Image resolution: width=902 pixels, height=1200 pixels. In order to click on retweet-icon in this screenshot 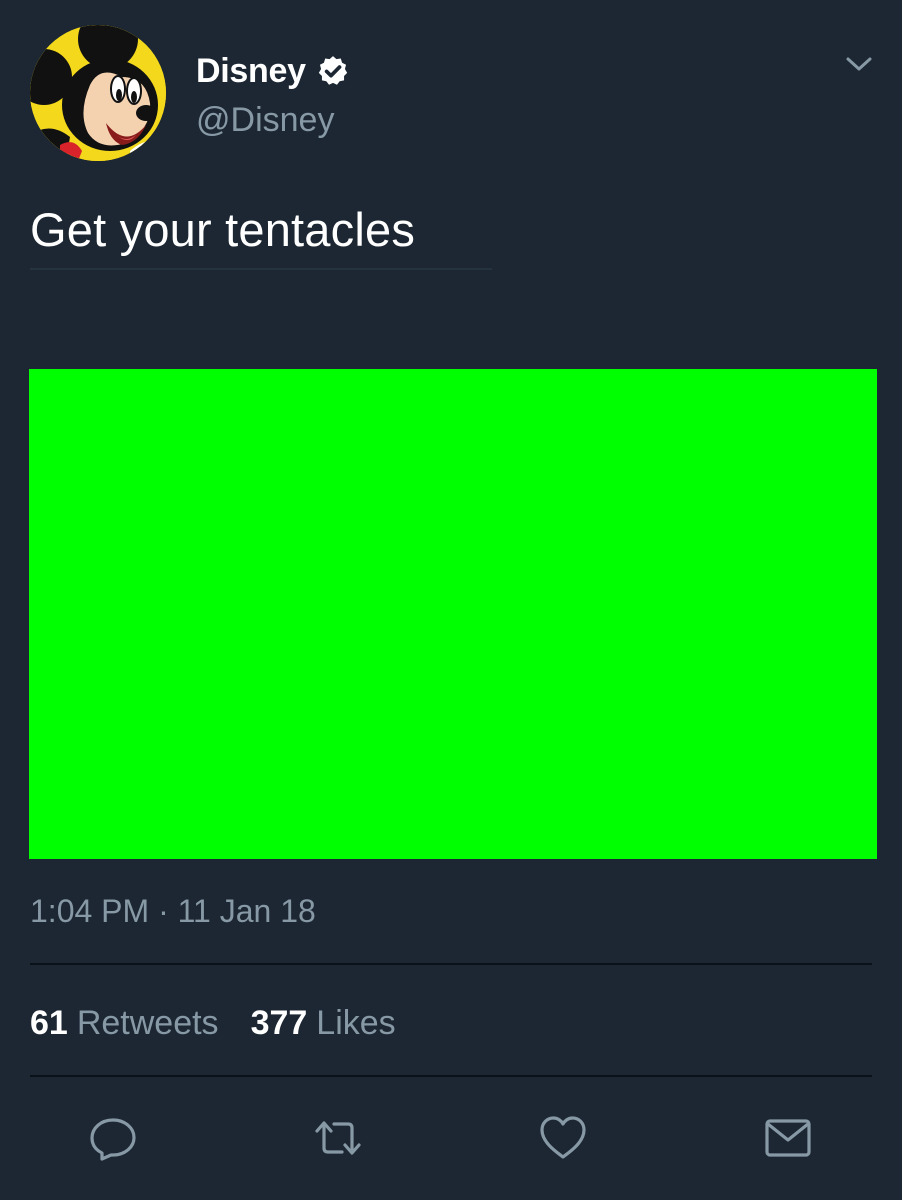, I will do `click(338, 1138)`.